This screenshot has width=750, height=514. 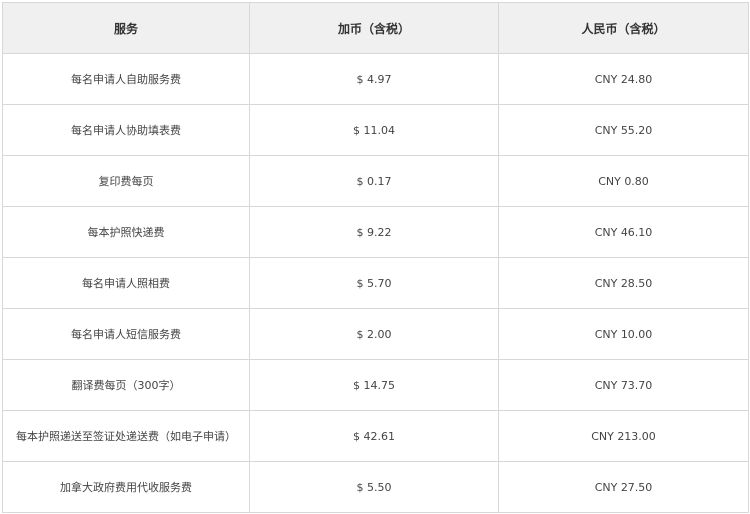 What do you see at coordinates (623, 181) in the screenshot?
I see `cny-price-cell: CNY 0.80` at bounding box center [623, 181].